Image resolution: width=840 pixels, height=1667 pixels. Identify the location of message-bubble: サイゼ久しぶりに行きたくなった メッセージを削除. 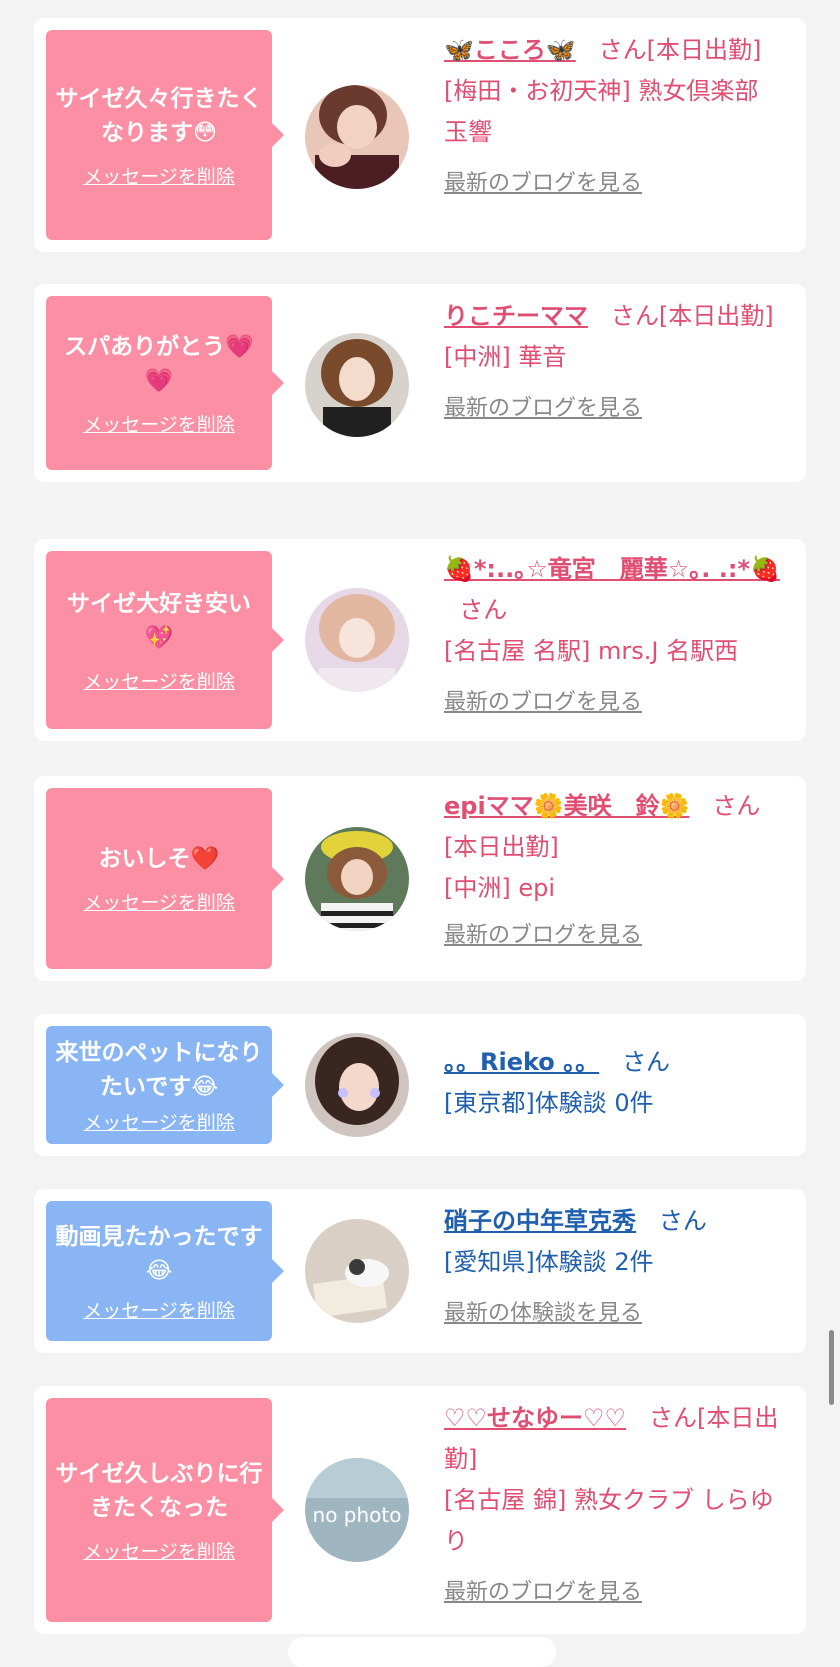
(165, 1510).